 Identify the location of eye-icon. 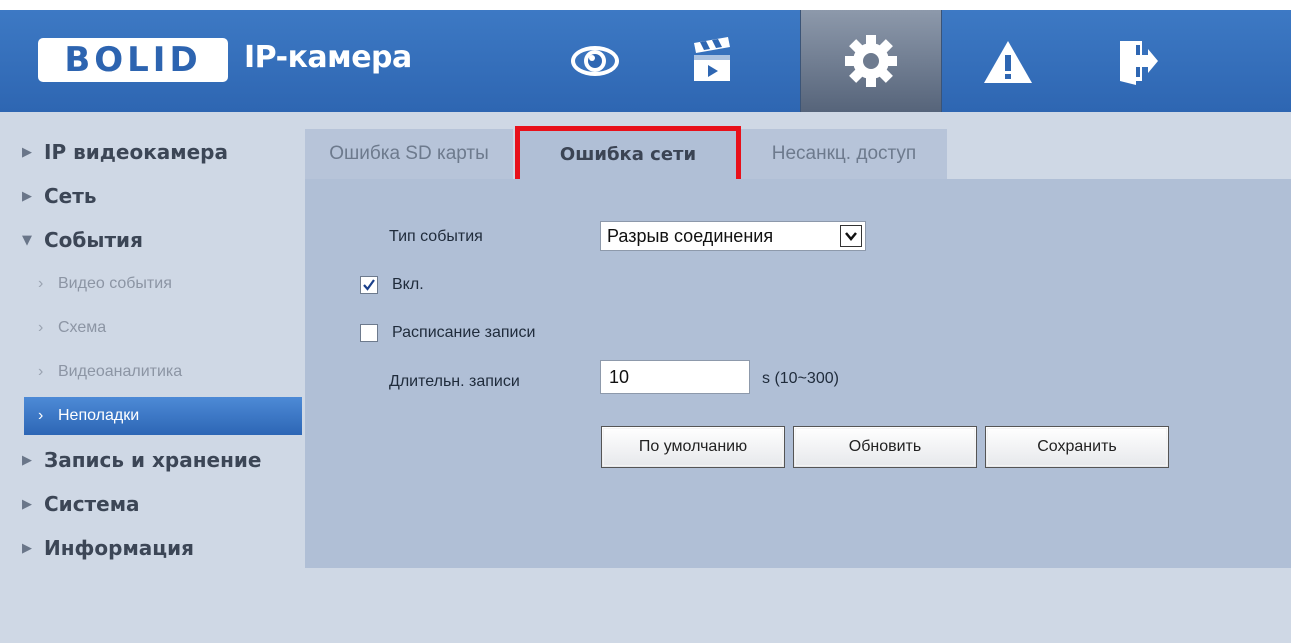
(595, 61).